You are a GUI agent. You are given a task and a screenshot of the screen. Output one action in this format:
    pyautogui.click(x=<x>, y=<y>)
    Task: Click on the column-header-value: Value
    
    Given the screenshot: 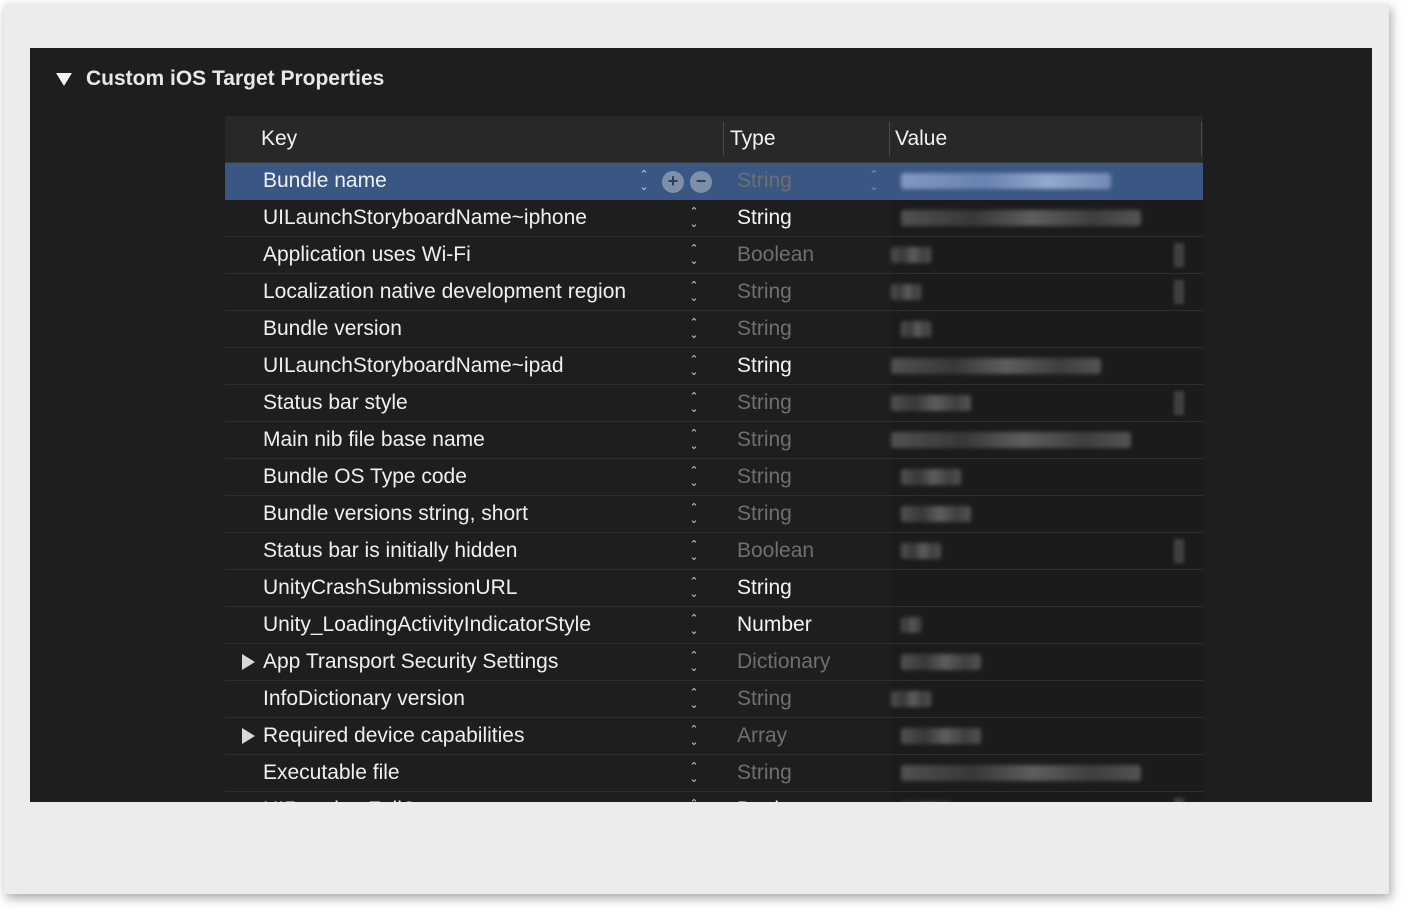 What is the action you would take?
    pyautogui.click(x=921, y=139)
    